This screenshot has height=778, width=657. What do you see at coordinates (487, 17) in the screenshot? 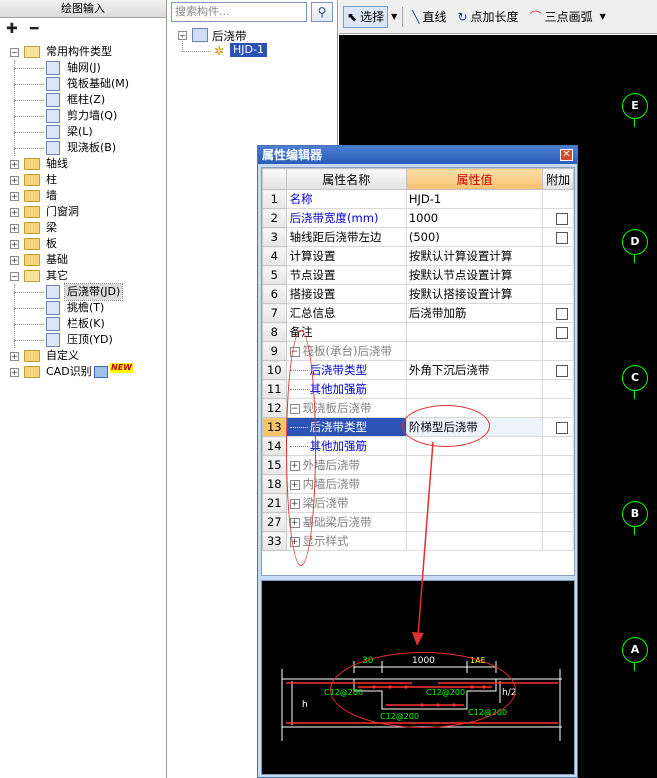
I see `add-length-button: ↻ 点加长度` at bounding box center [487, 17].